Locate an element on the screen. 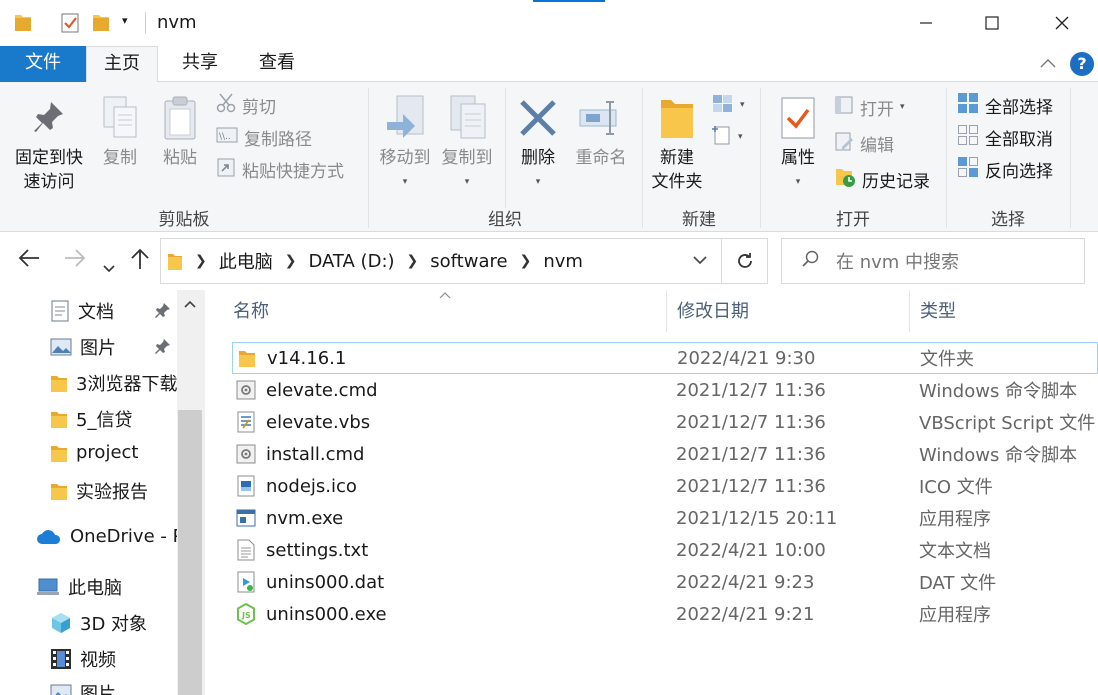 The width and height of the screenshot is (1098, 695). nav-item-folder-credit: 5_信贷 is located at coordinates (91, 419).